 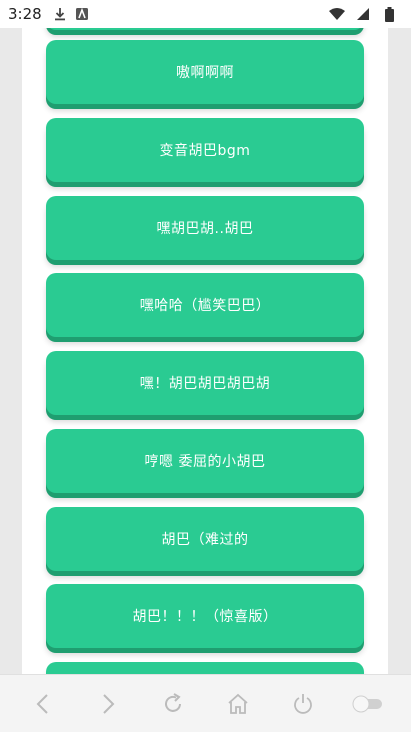 I want to click on wifi-icon, so click(x=337, y=14).